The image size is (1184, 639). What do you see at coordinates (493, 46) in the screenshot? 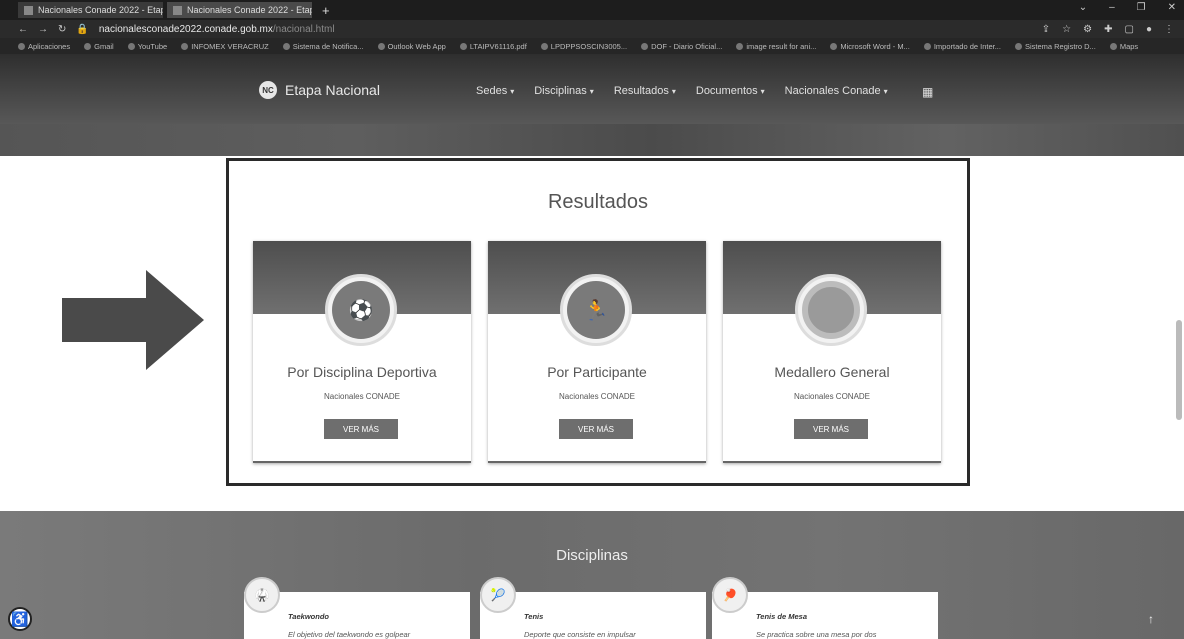
I see `bookmark-item: LTAIPV61116.pdf` at bounding box center [493, 46].